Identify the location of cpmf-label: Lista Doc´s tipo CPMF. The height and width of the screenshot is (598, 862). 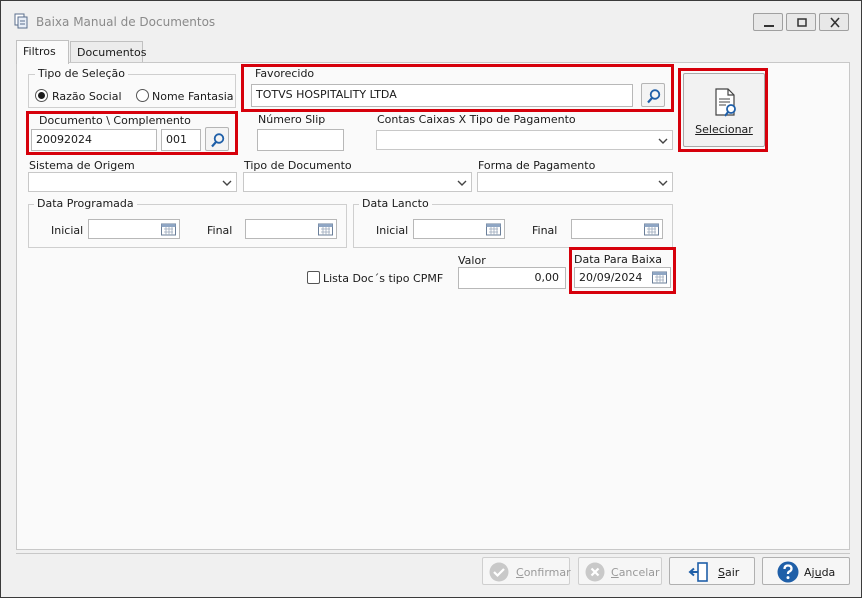
(383, 278).